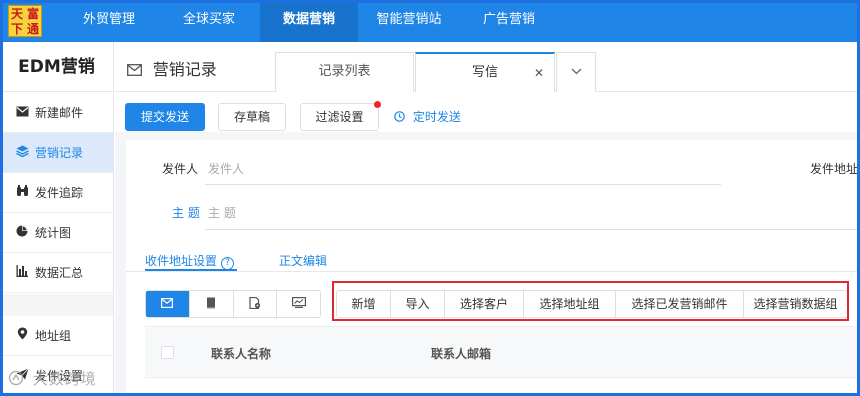 This screenshot has height=396, width=860. I want to click on recipient-source-switch, so click(233, 304).